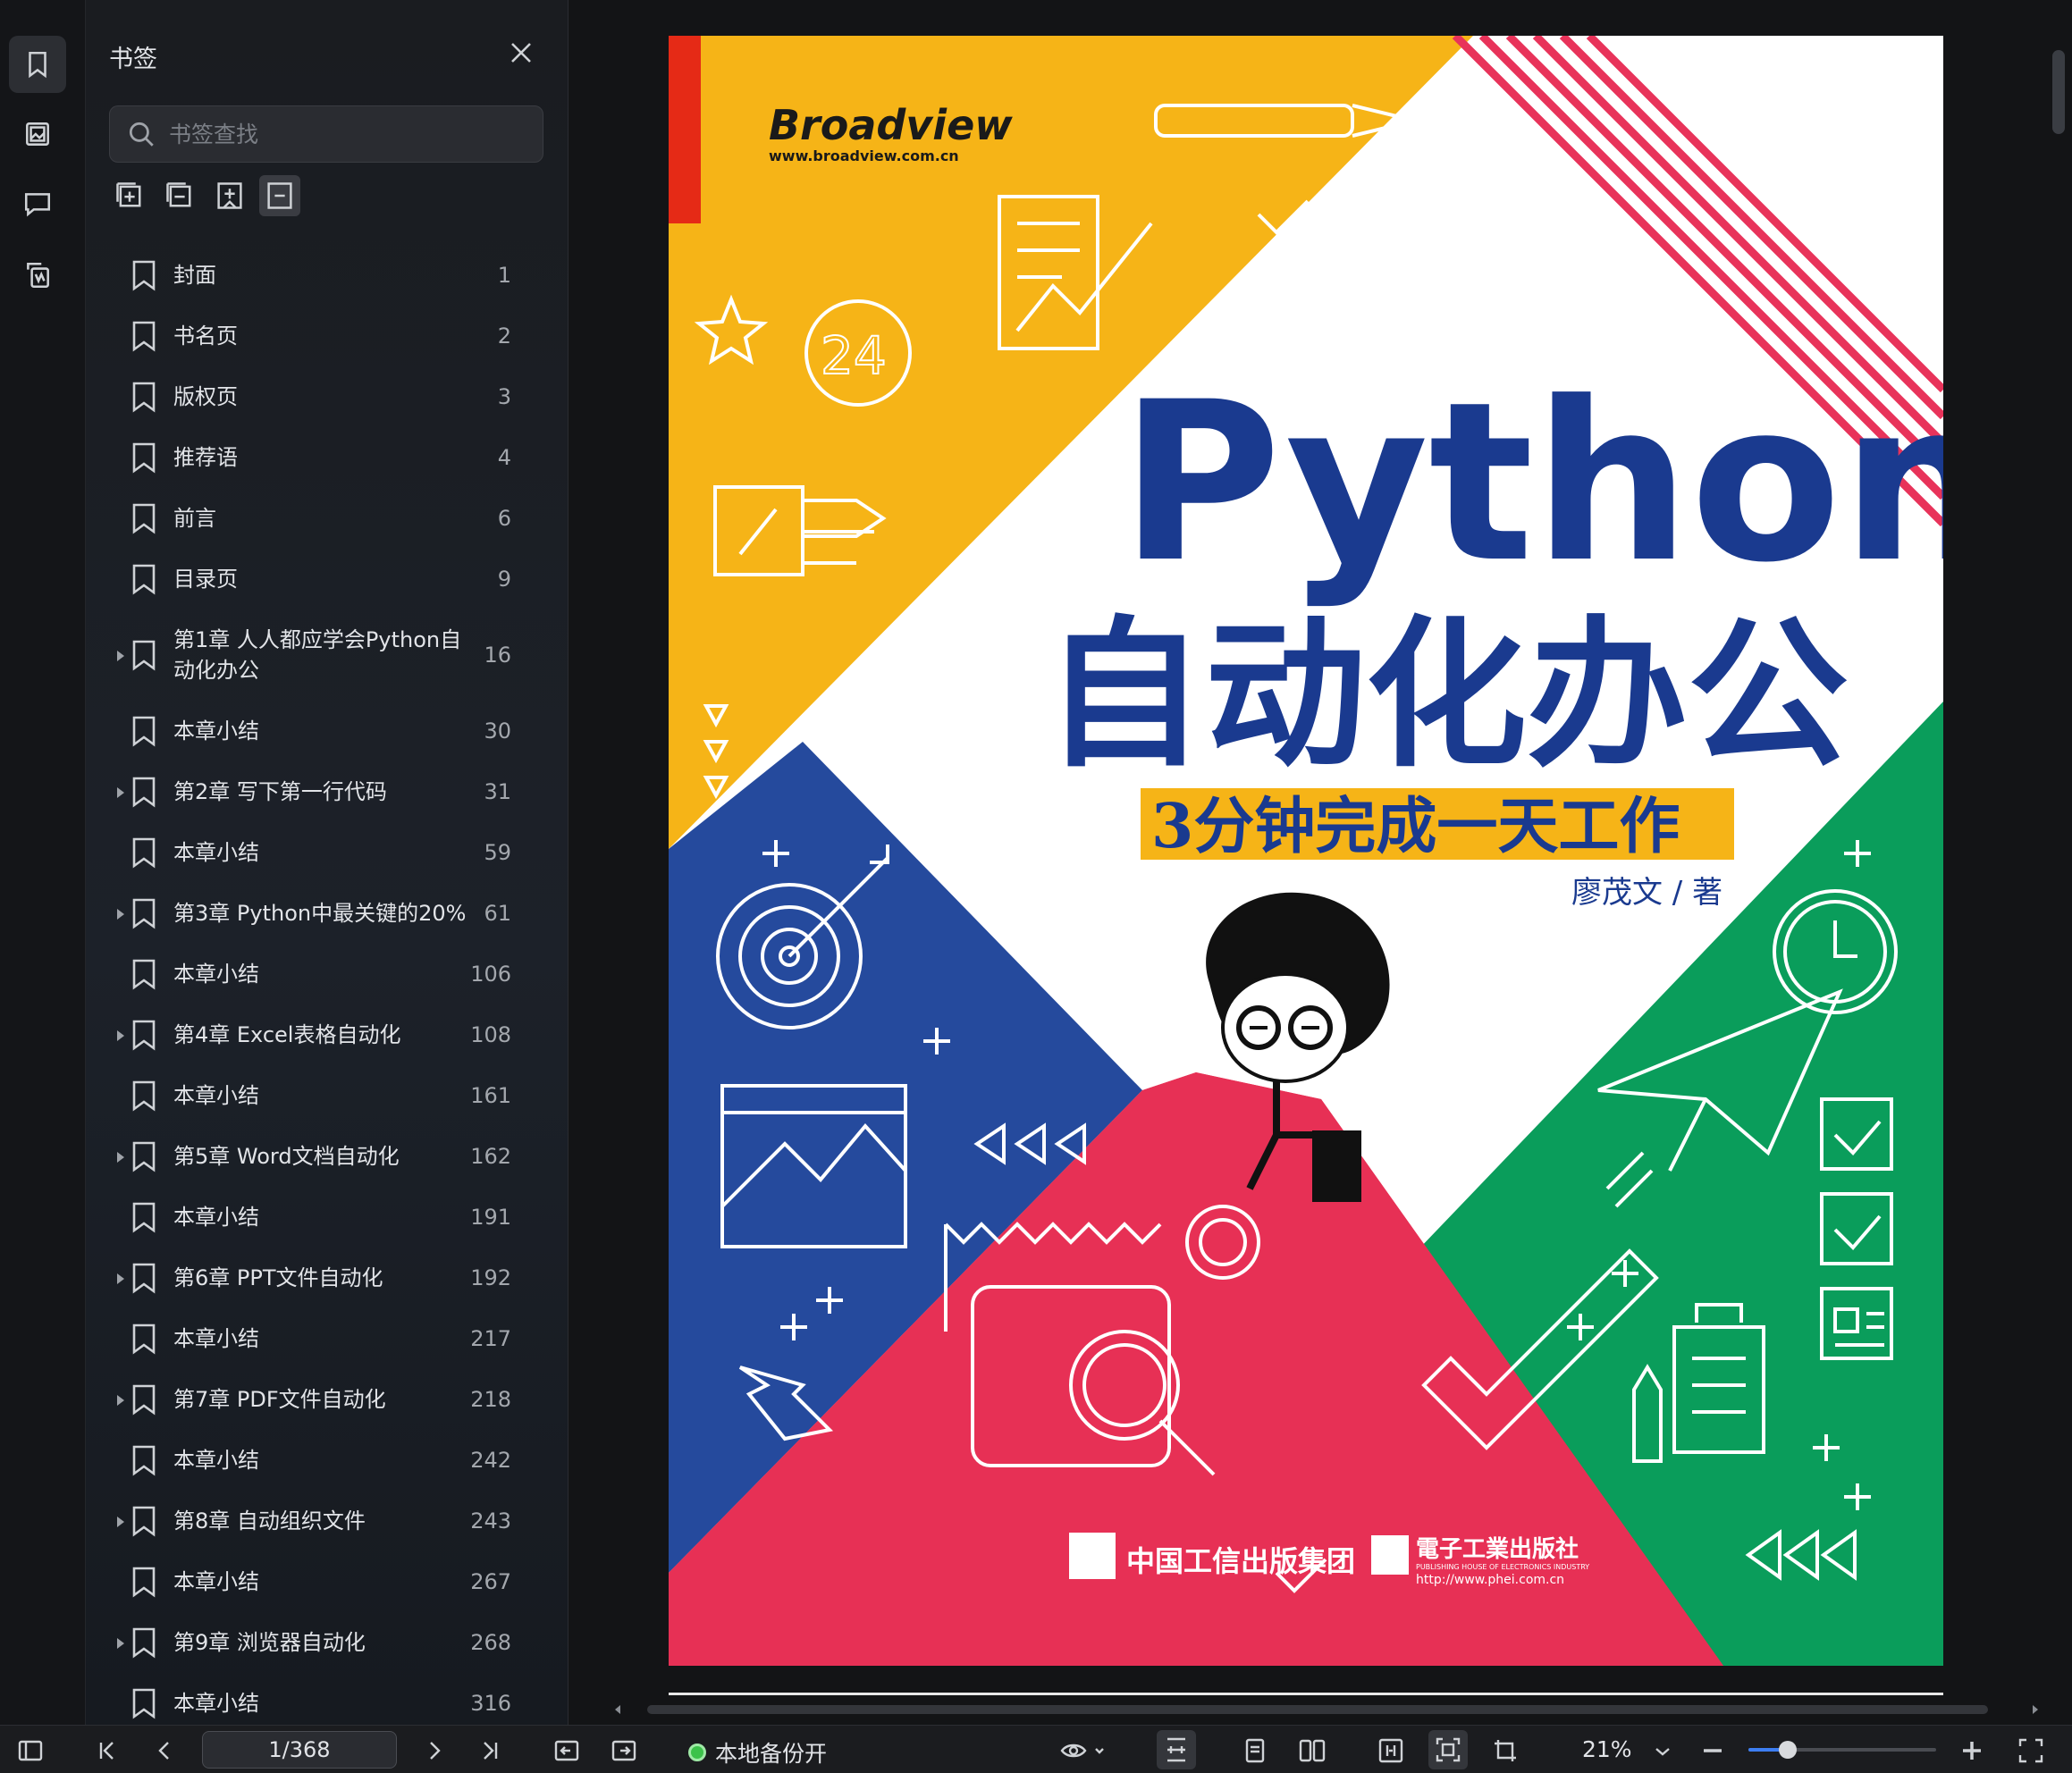 Image resolution: width=2072 pixels, height=1773 pixels. I want to click on bookmark-item: 本章小结 267, so click(319, 1581).